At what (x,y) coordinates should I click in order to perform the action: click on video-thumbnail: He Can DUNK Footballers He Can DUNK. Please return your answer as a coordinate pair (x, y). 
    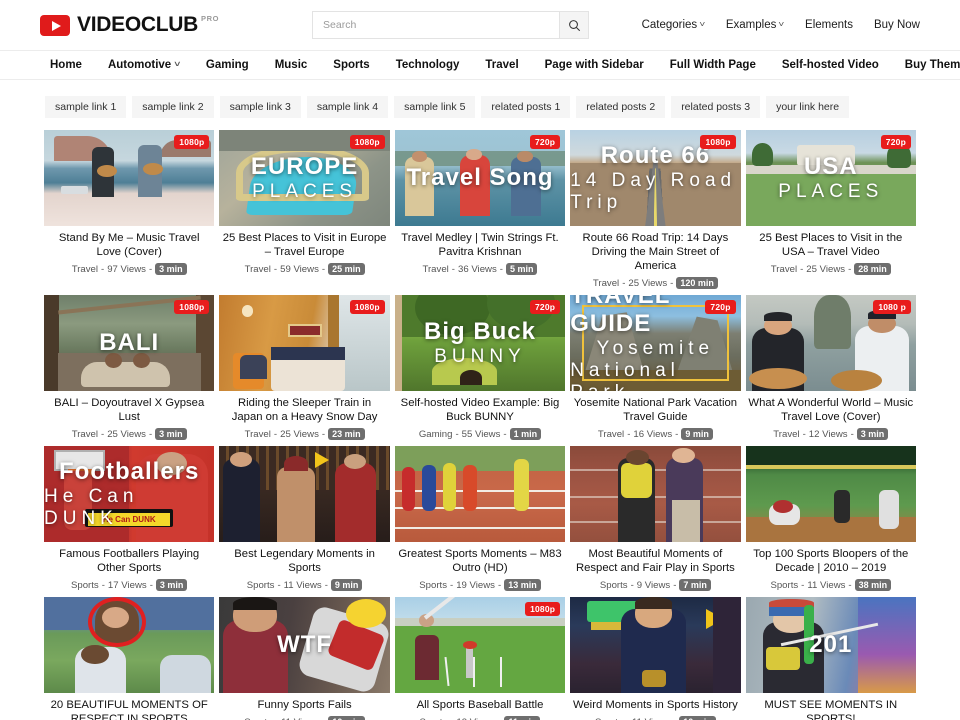
    Looking at the image, I should click on (129, 494).